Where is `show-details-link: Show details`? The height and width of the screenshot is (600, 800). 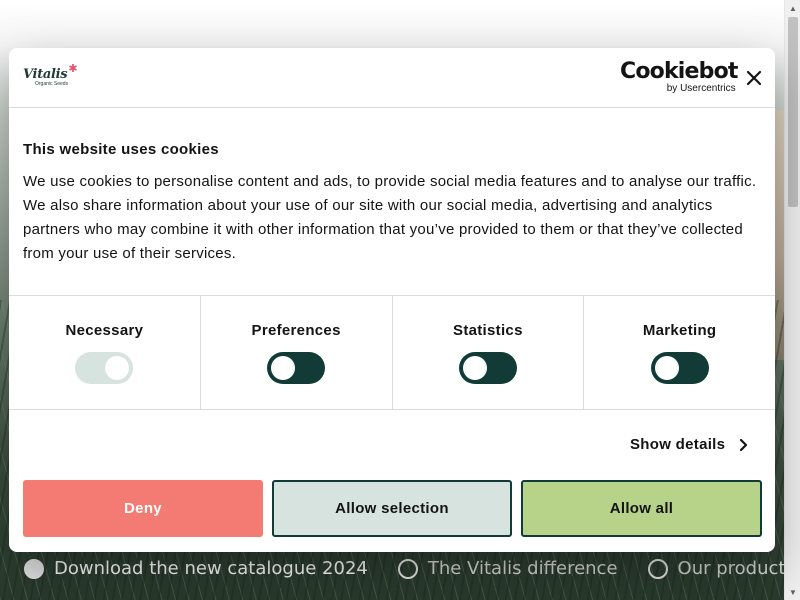 show-details-link: Show details is located at coordinates (689, 444).